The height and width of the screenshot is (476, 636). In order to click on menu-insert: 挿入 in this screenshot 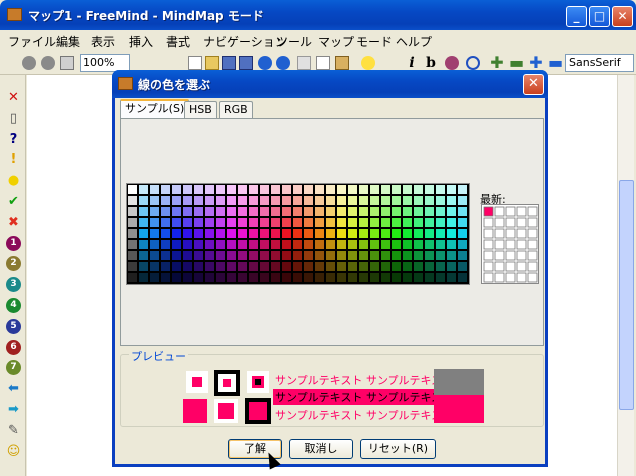, I will do `click(141, 41)`.